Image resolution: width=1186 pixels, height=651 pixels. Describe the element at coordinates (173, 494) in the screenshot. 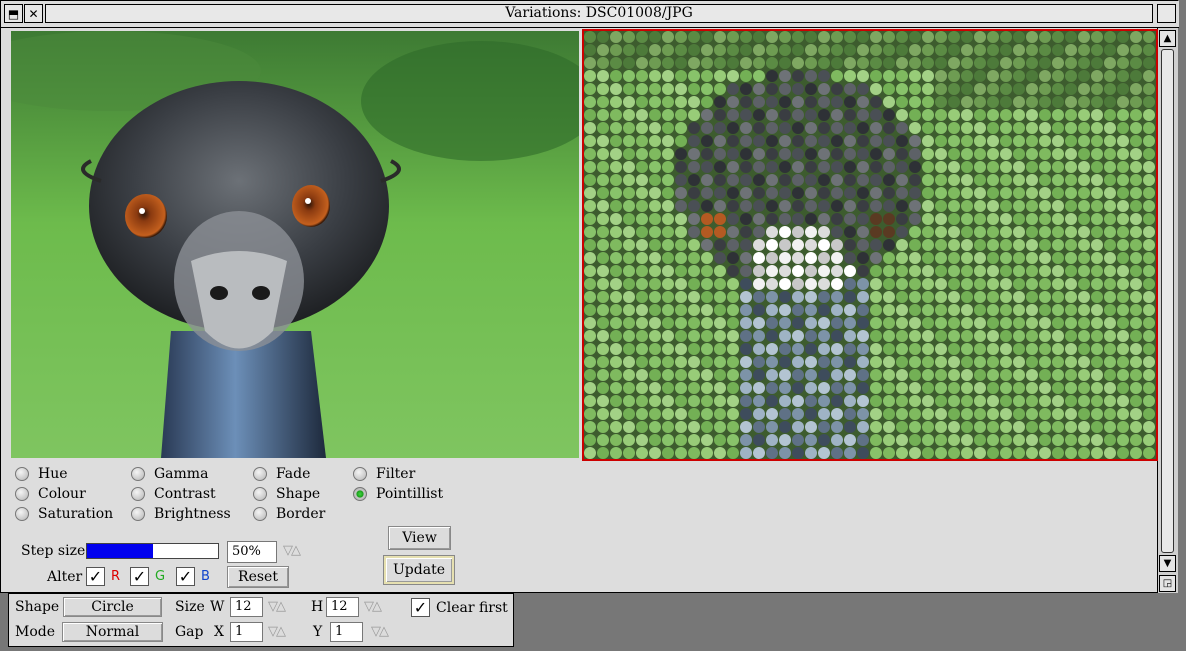

I see `option-contrast: Contrast` at that location.